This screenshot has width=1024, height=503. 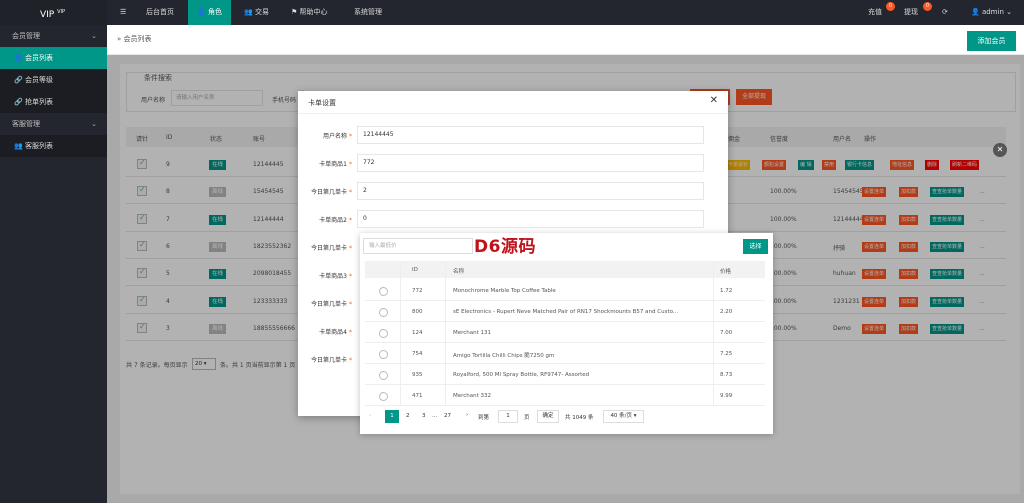 I want to click on product-price: 7.25, so click(x=726, y=354).